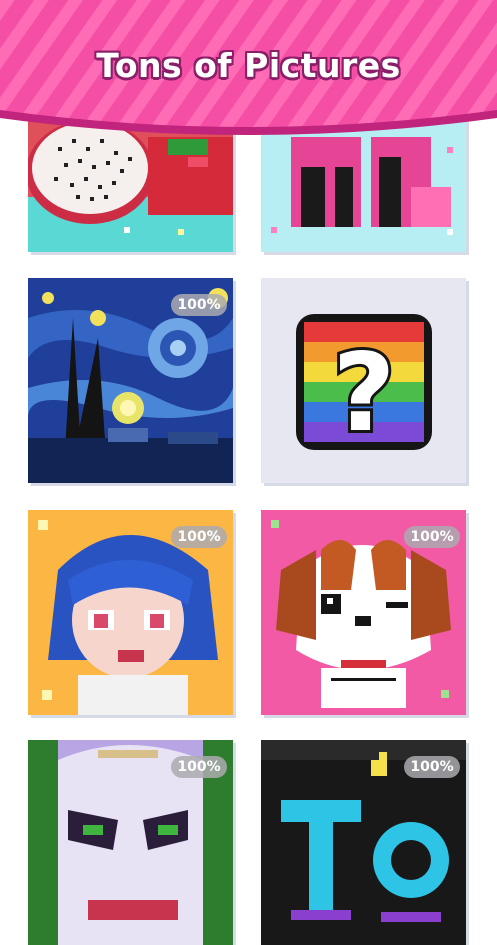  I want to click on picture-starry-night: 100%, so click(130, 380).